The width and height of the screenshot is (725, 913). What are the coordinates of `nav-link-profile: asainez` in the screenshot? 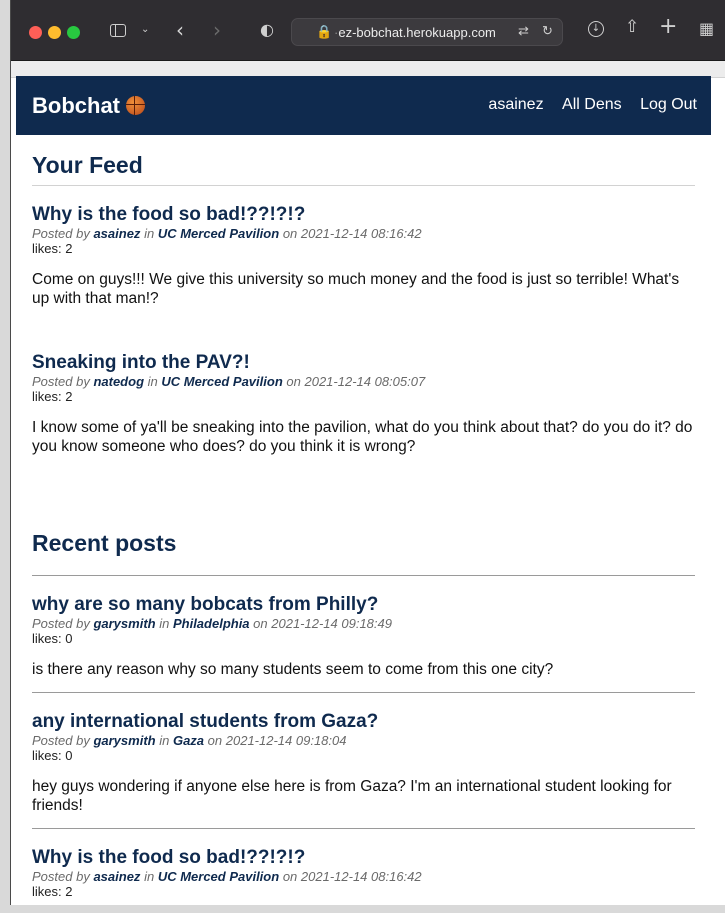 It's located at (515, 104).